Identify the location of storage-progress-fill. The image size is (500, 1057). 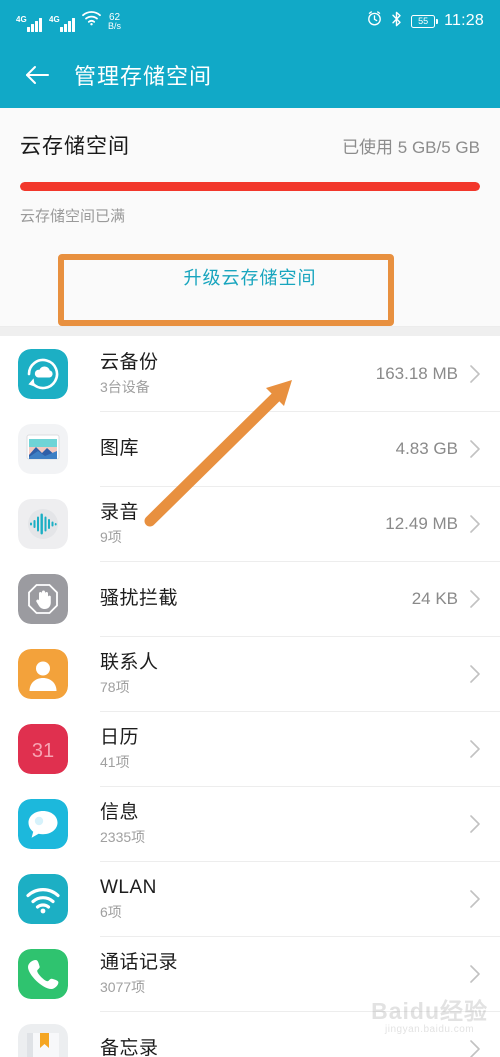
(250, 186).